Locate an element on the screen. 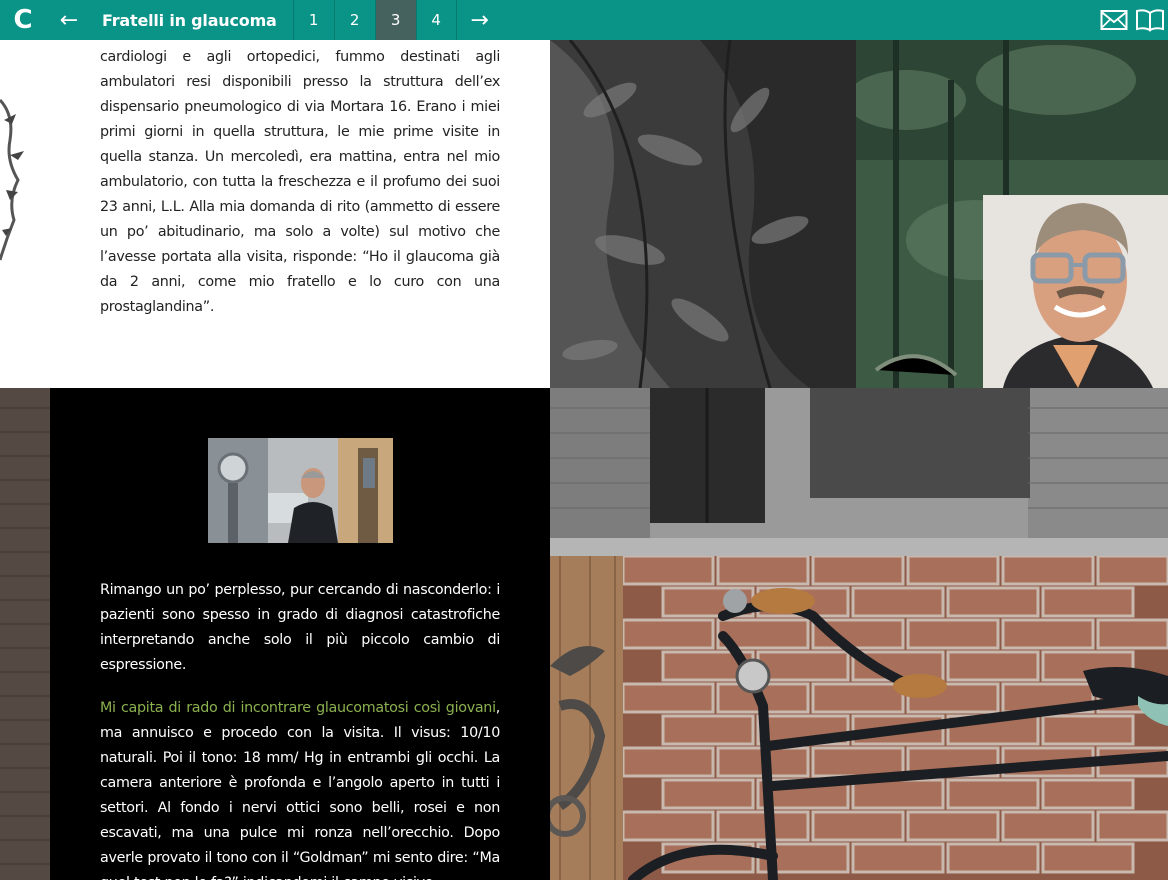  tree-branch-decoration is located at coordinates (12, 179).